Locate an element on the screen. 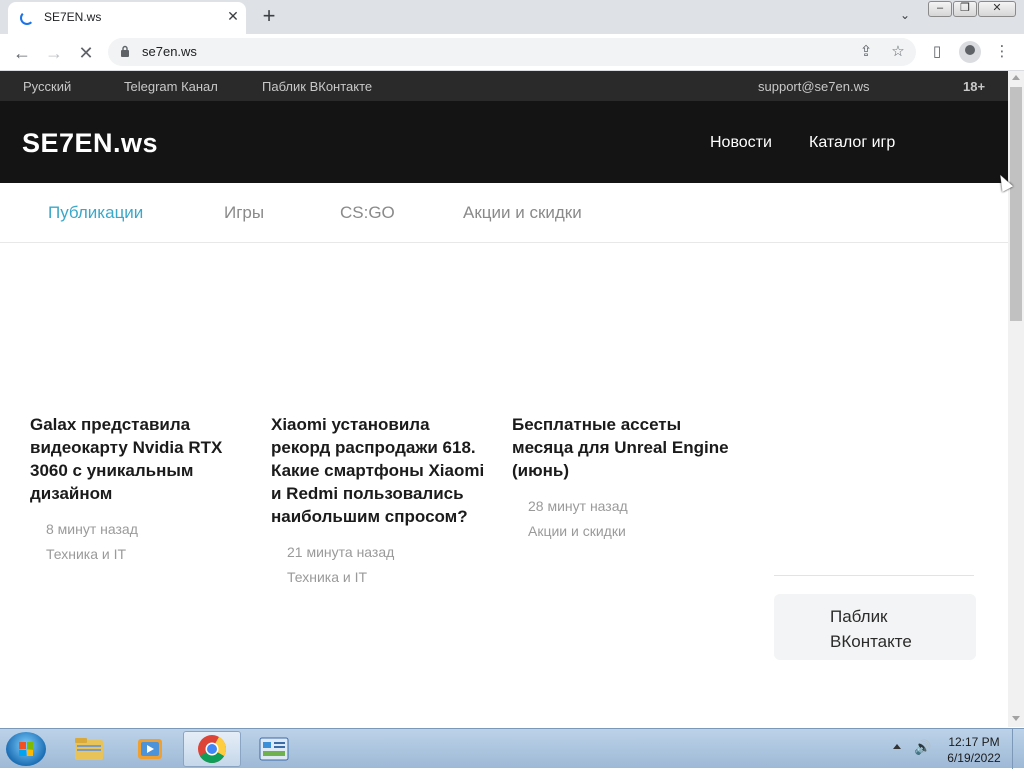 Image resolution: width=1024 pixels, height=772 pixels. tab-search-chevron-icon: ⌄ is located at coordinates (905, 17).